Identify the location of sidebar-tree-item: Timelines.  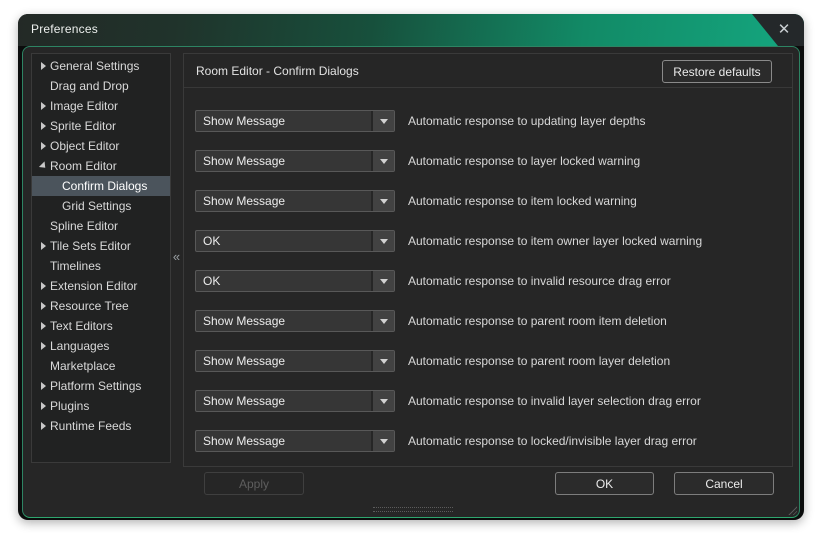
(101, 266).